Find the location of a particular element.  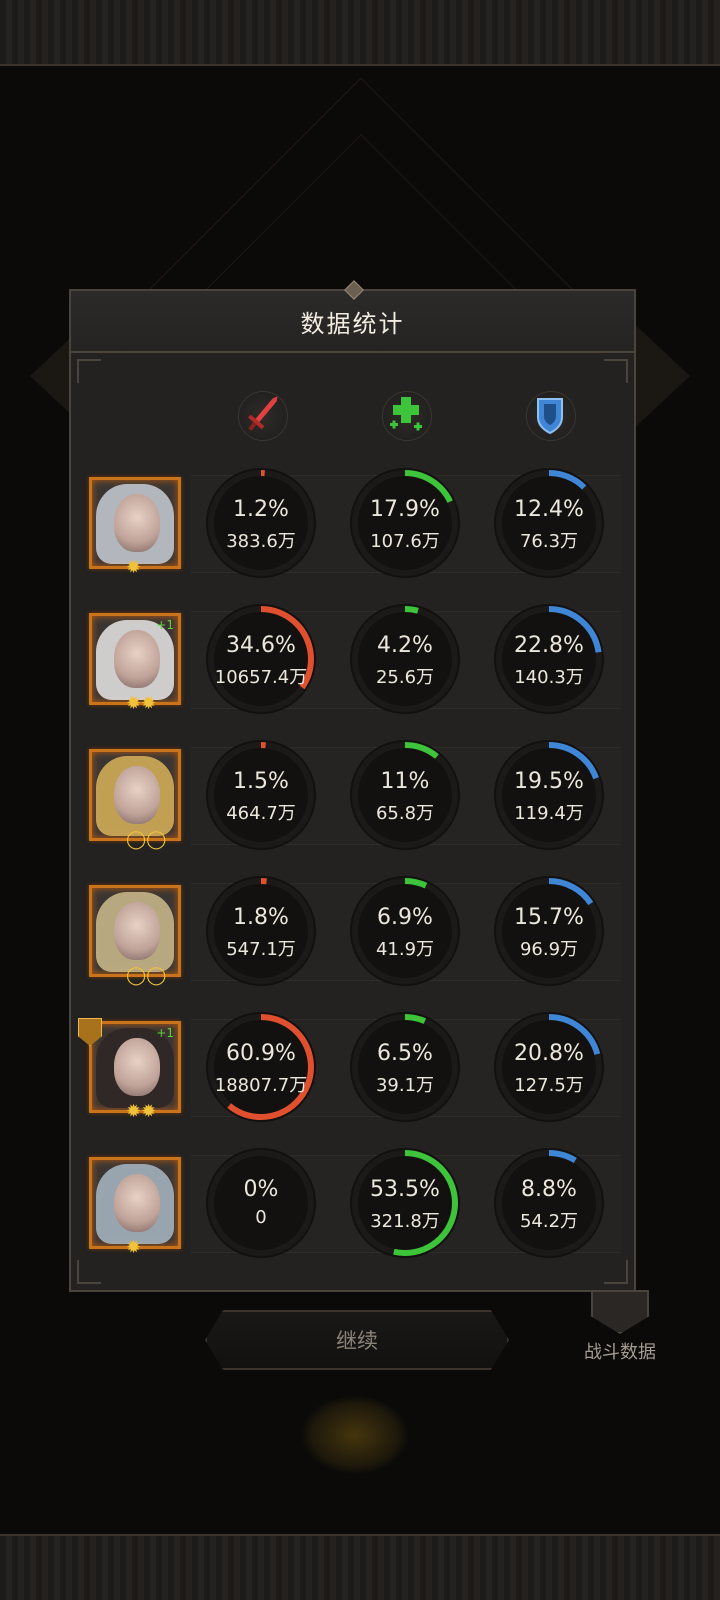

heal-percent: 6.9% is located at coordinates (405, 917).